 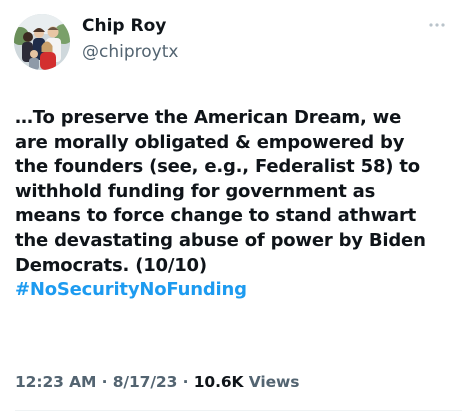 What do you see at coordinates (235, 290) in the screenshot?
I see `hashtag-link: #NoSecurityNoFunding` at bounding box center [235, 290].